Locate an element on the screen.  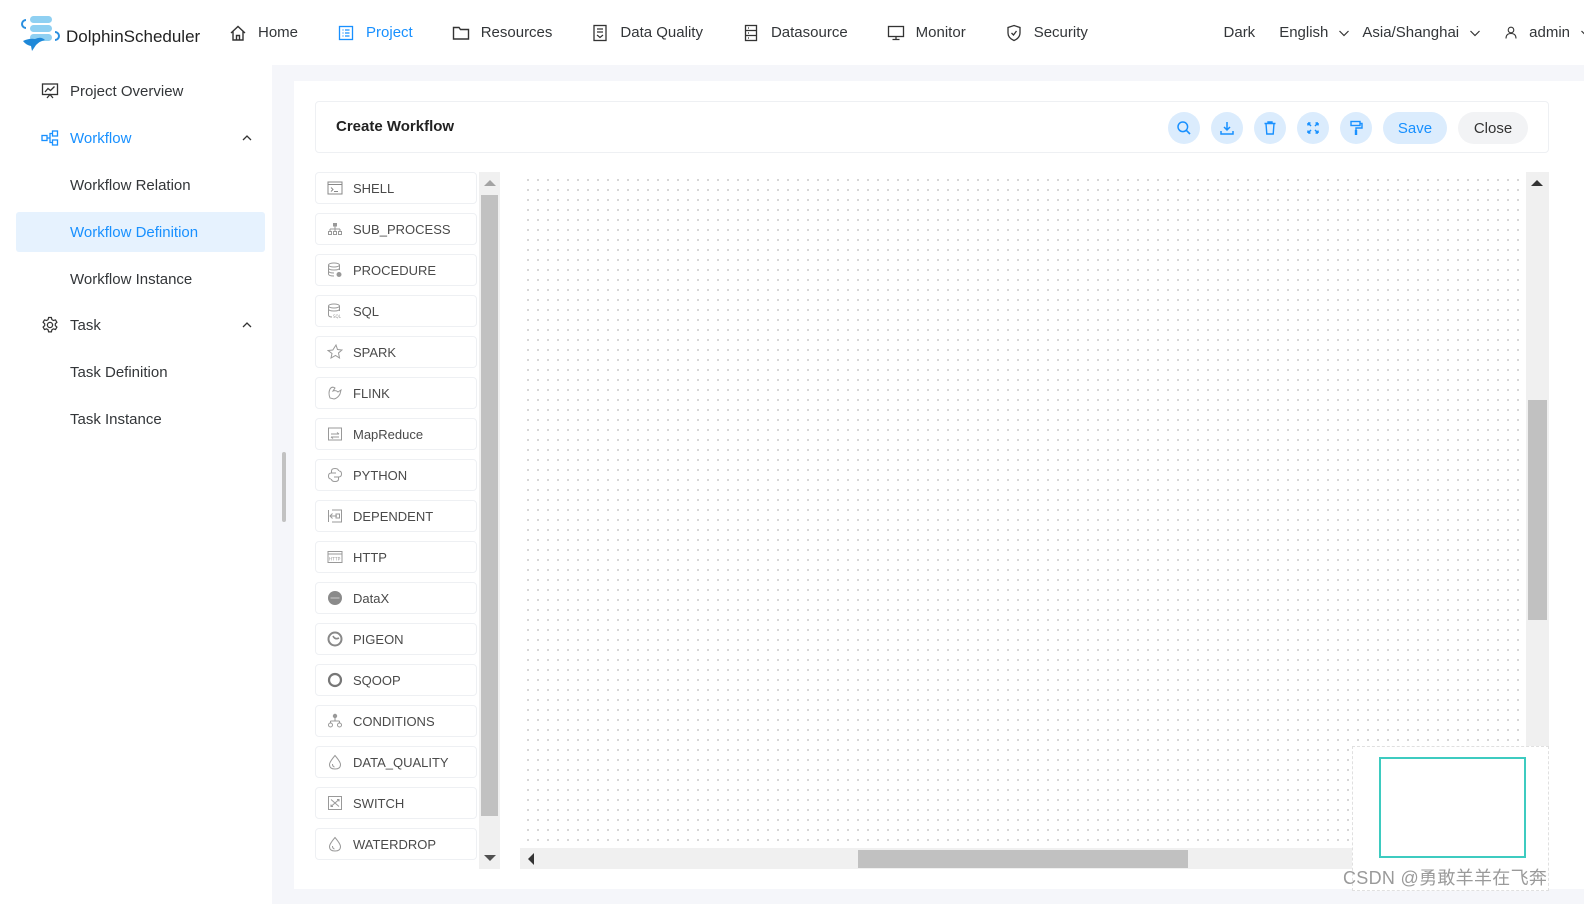
chart-board-icon is located at coordinates (50, 91).